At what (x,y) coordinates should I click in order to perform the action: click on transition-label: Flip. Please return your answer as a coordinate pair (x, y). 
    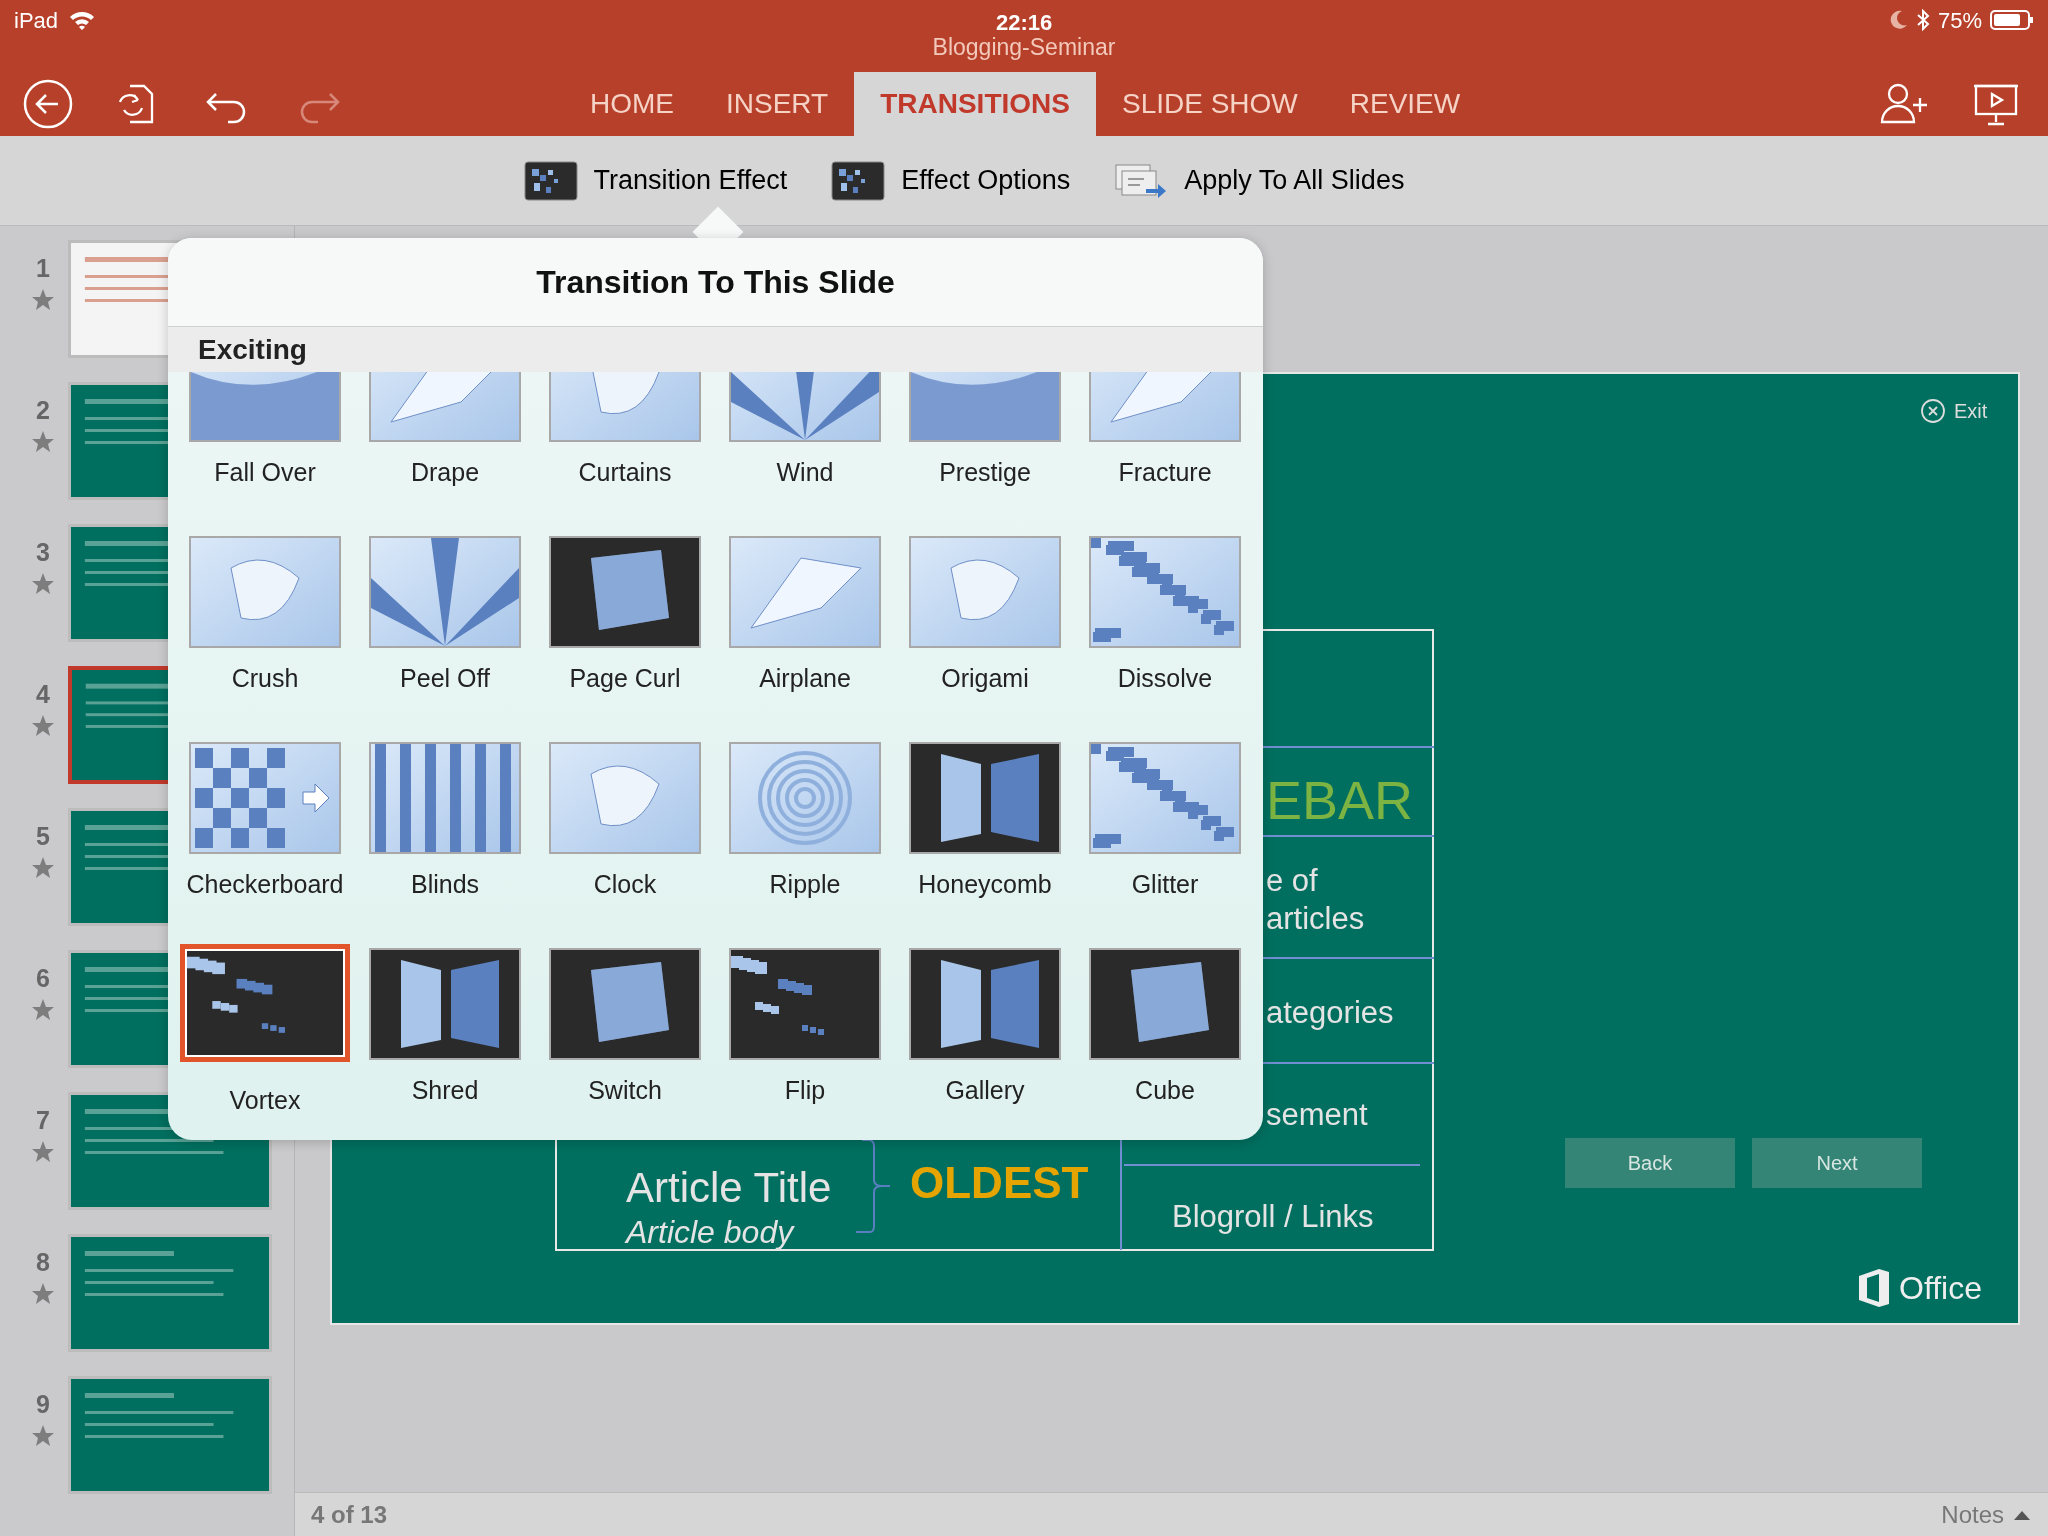
    Looking at the image, I should click on (805, 1090).